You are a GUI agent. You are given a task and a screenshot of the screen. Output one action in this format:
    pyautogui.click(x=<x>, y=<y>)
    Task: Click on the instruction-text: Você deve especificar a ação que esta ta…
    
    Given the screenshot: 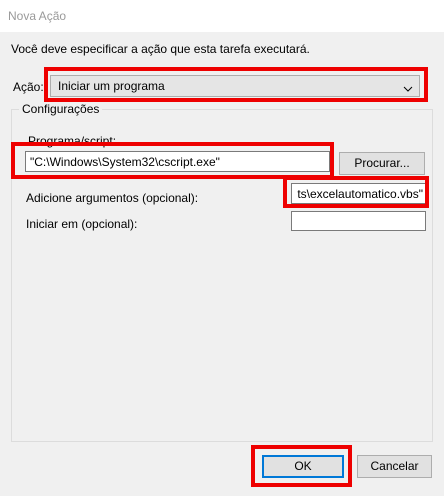 What is the action you would take?
    pyautogui.click(x=160, y=49)
    